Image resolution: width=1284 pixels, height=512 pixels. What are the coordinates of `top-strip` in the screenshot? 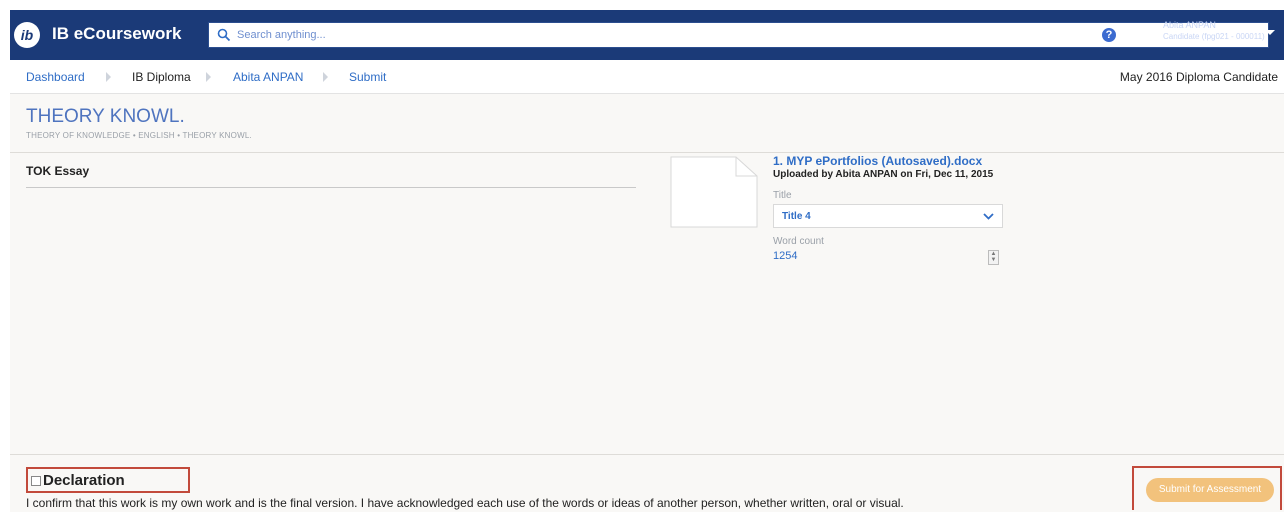 It's located at (642, 5).